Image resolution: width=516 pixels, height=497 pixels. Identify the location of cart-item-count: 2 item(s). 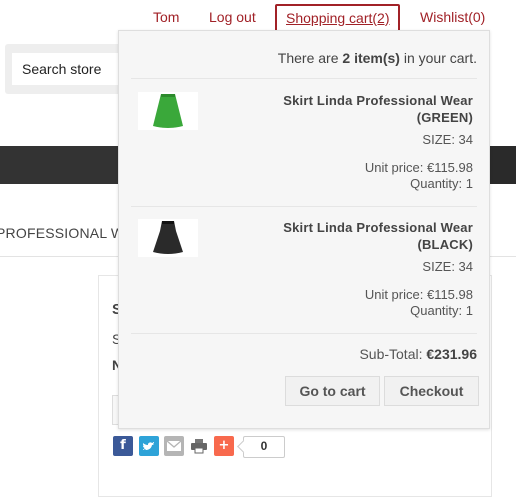
(371, 58).